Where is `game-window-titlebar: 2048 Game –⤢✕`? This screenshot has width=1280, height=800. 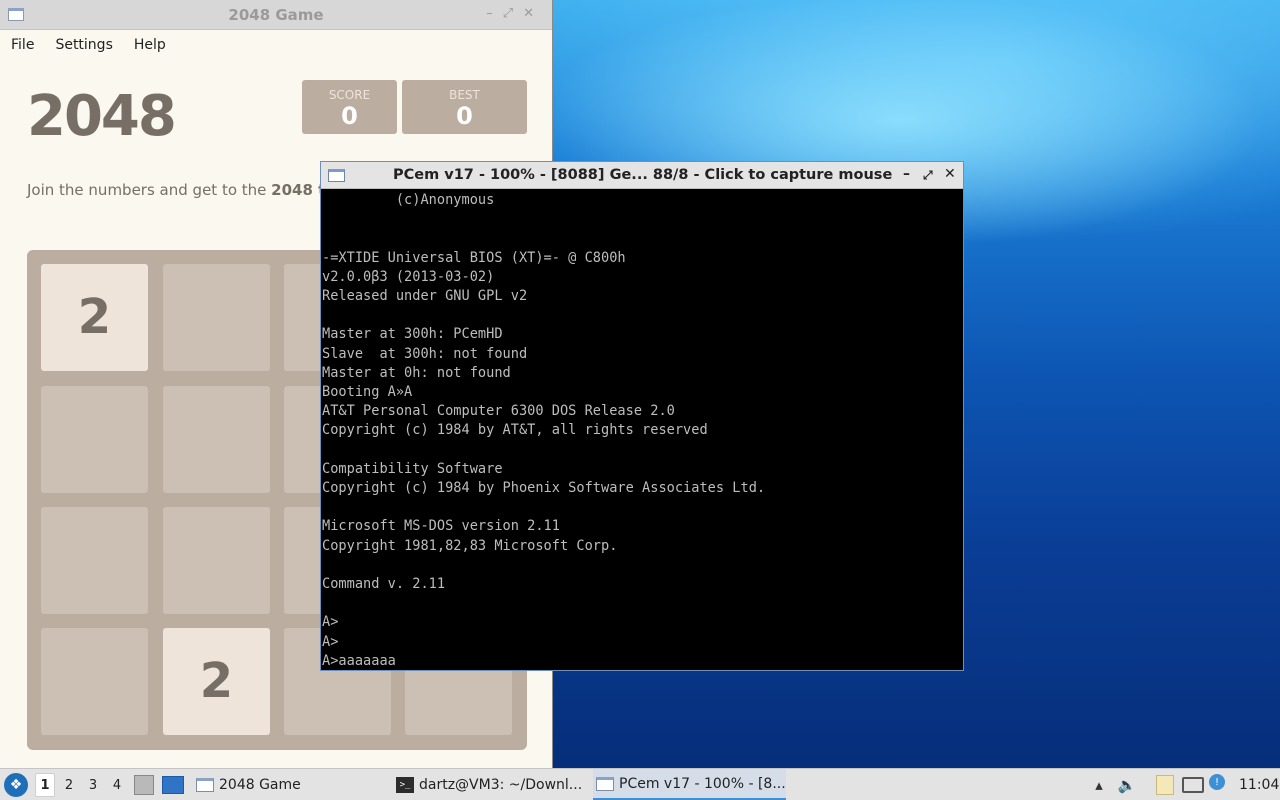 game-window-titlebar: 2048 Game –⤢✕ is located at coordinates (276, 15).